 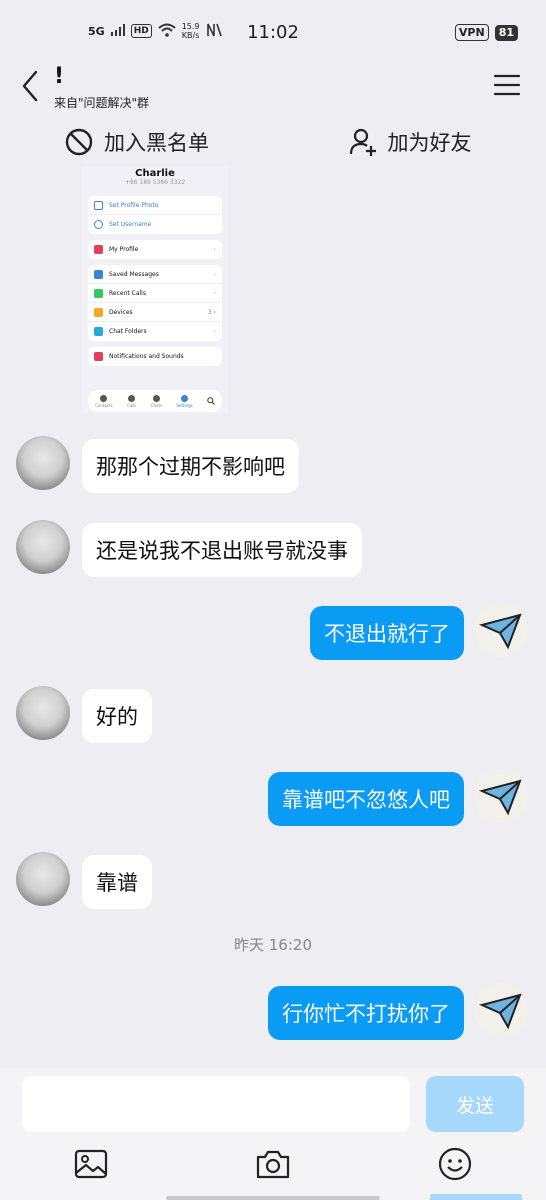 I want to click on row-label: Saved Messages, so click(x=134, y=274).